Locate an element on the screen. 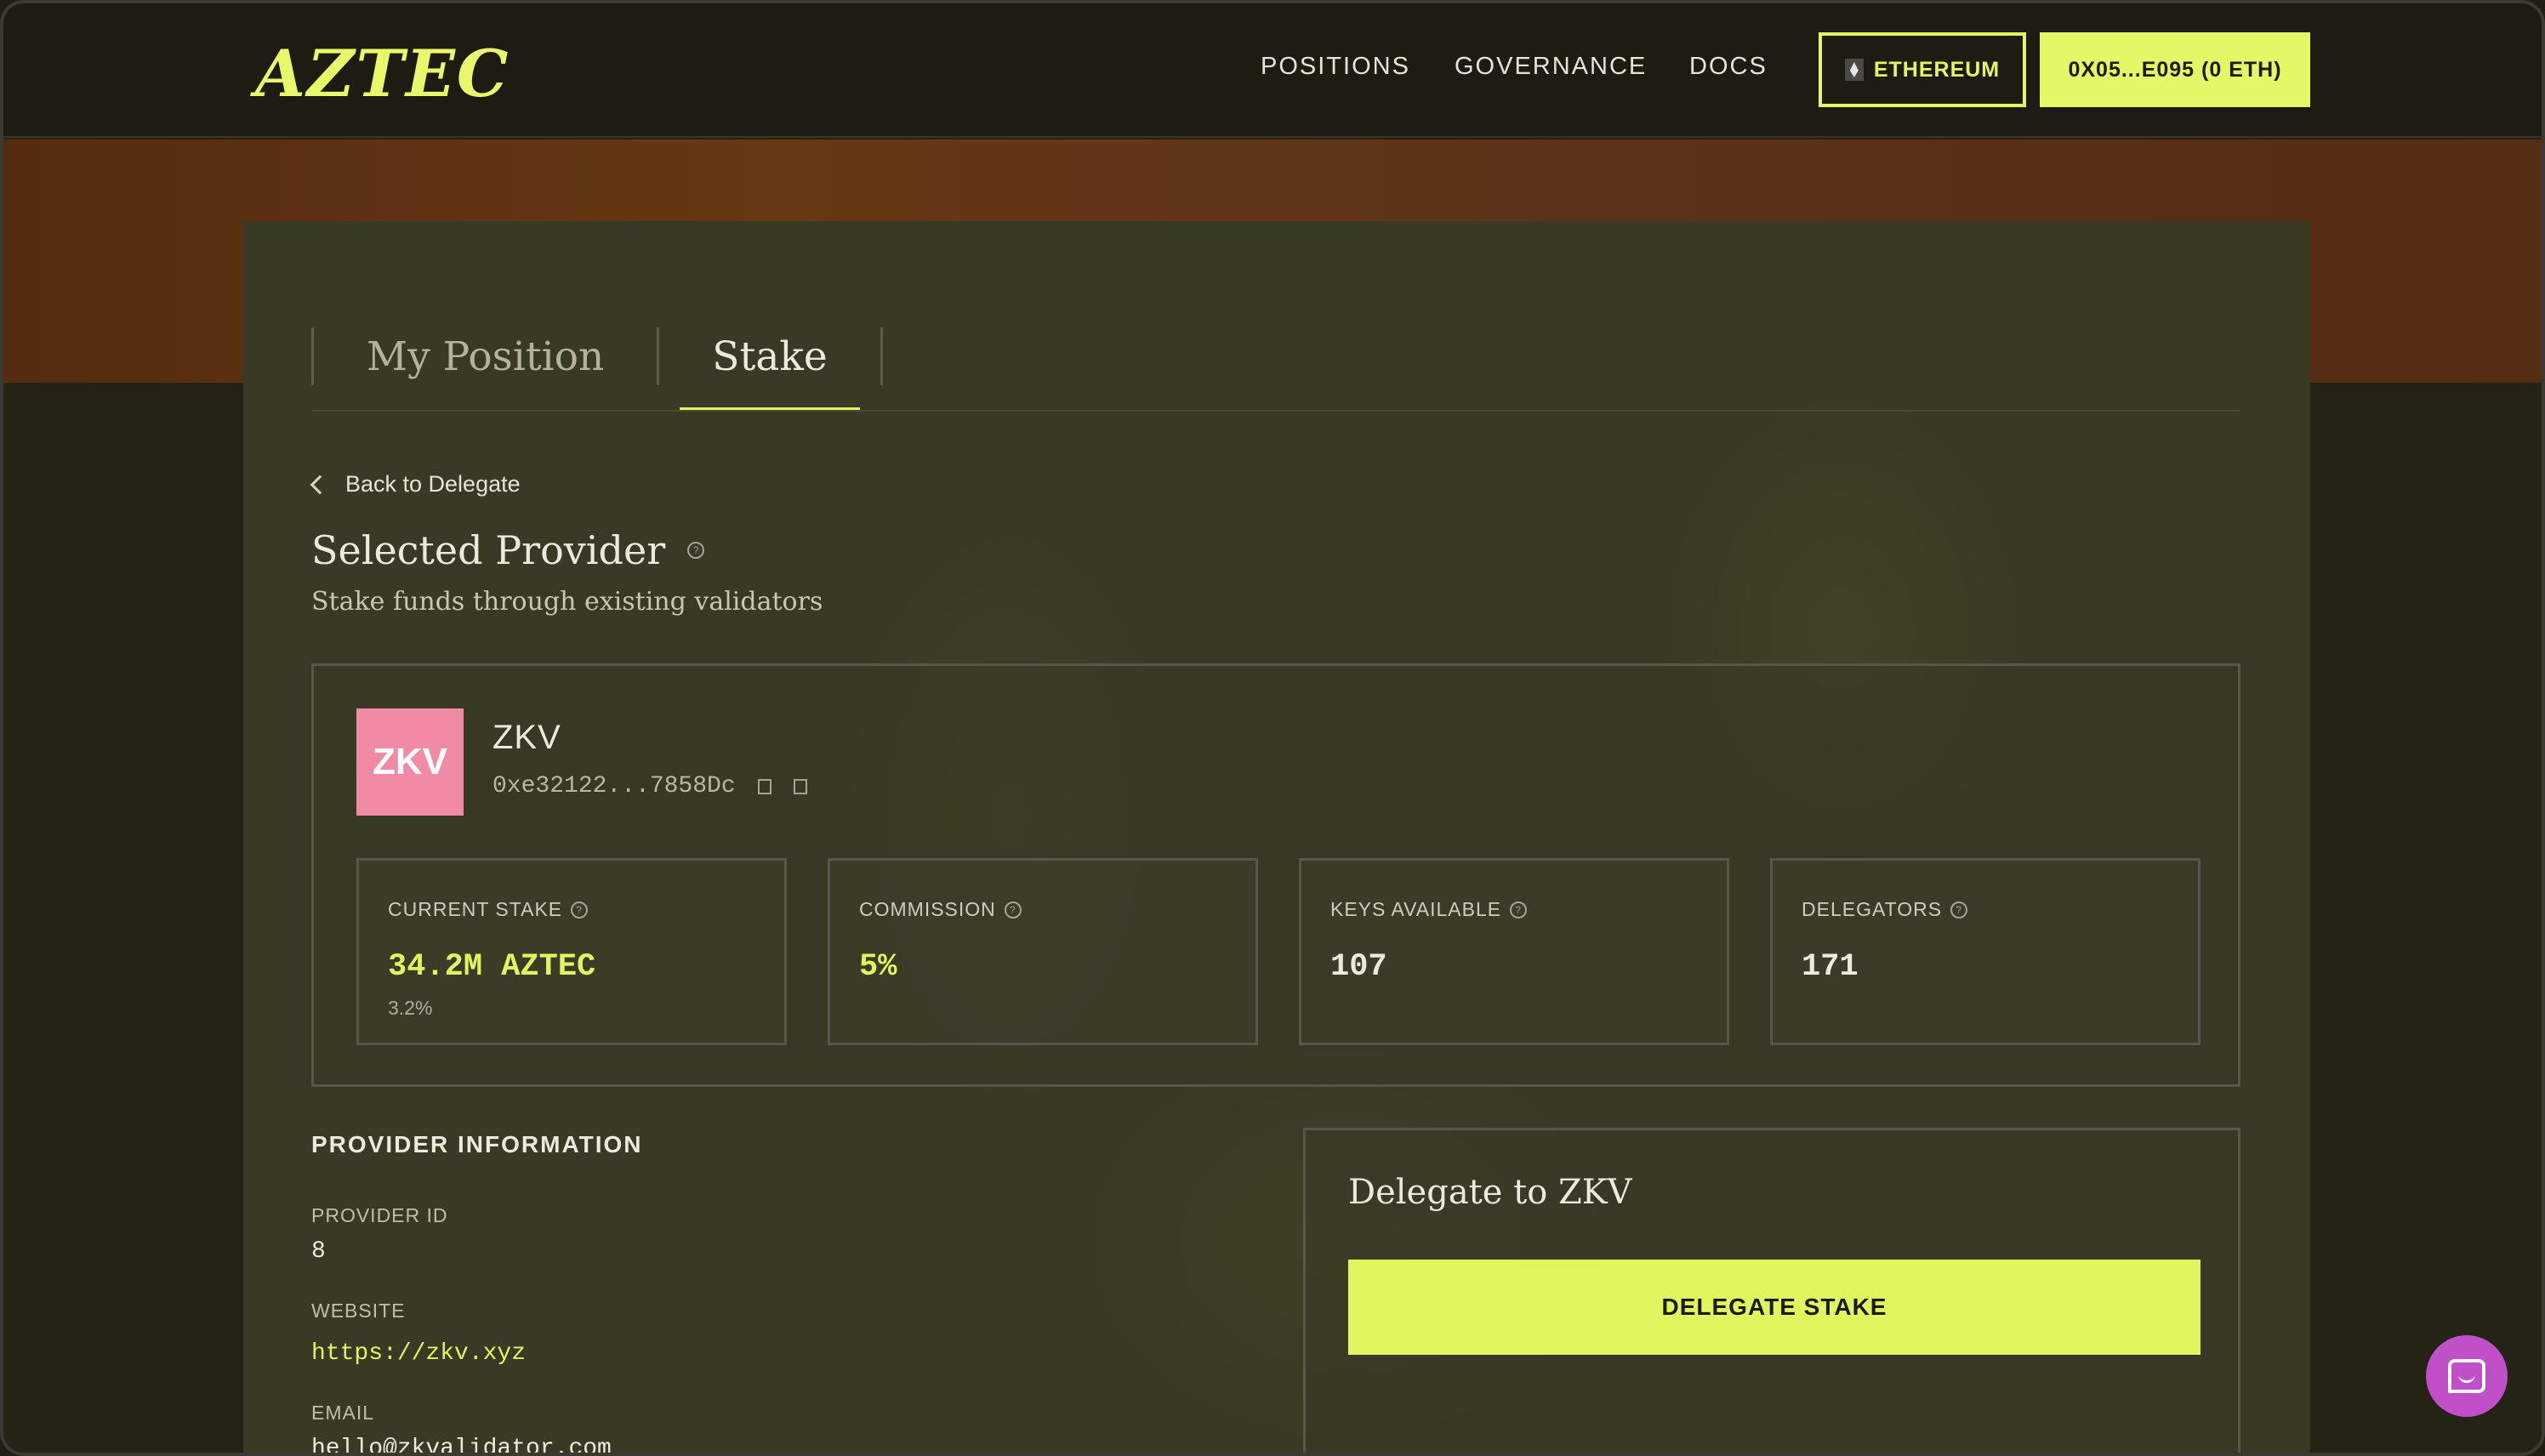 The height and width of the screenshot is (1456, 2545). stat-commission: COMMISSION ? 5% is located at coordinates (1043, 951).